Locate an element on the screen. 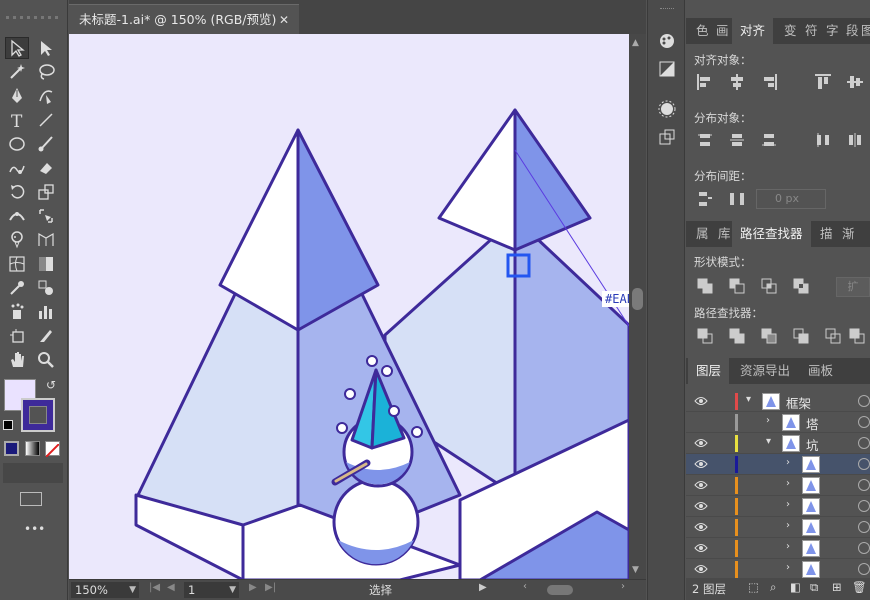 The width and height of the screenshot is (870, 600). slice-tool-icon is located at coordinates (46, 336).